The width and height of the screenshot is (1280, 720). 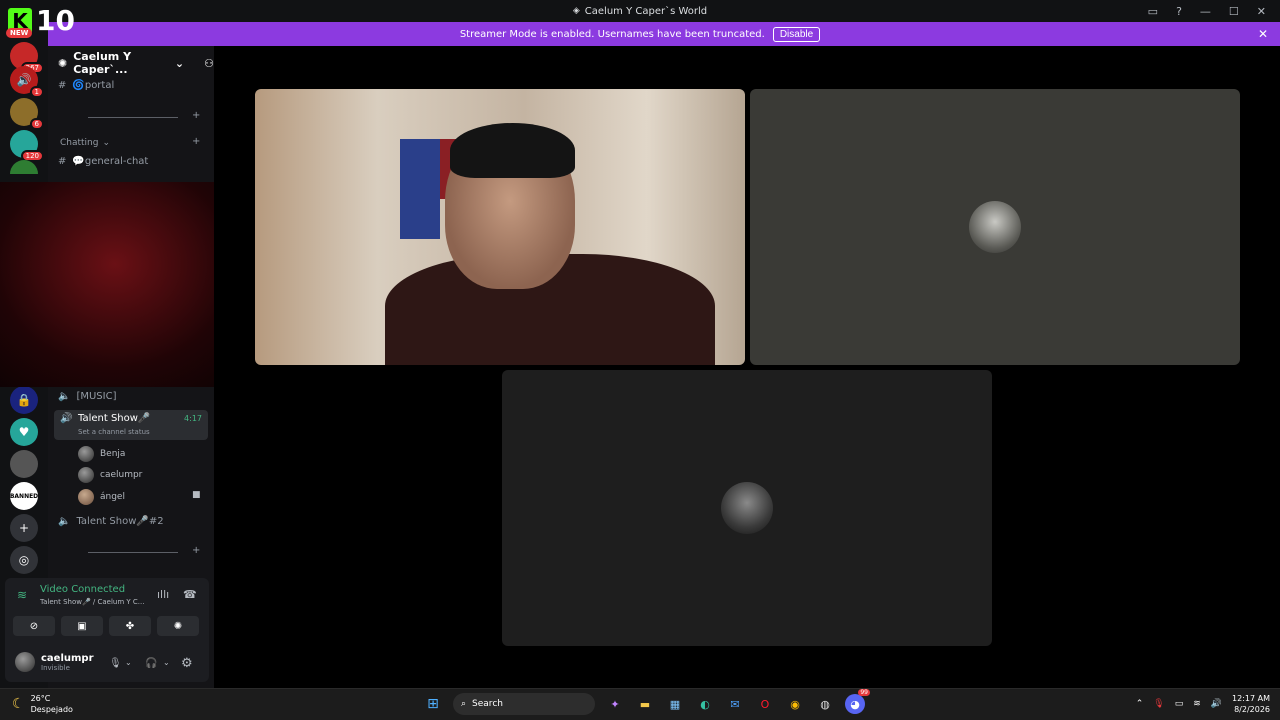 I want to click on video-tile-camera, so click(x=500, y=227).